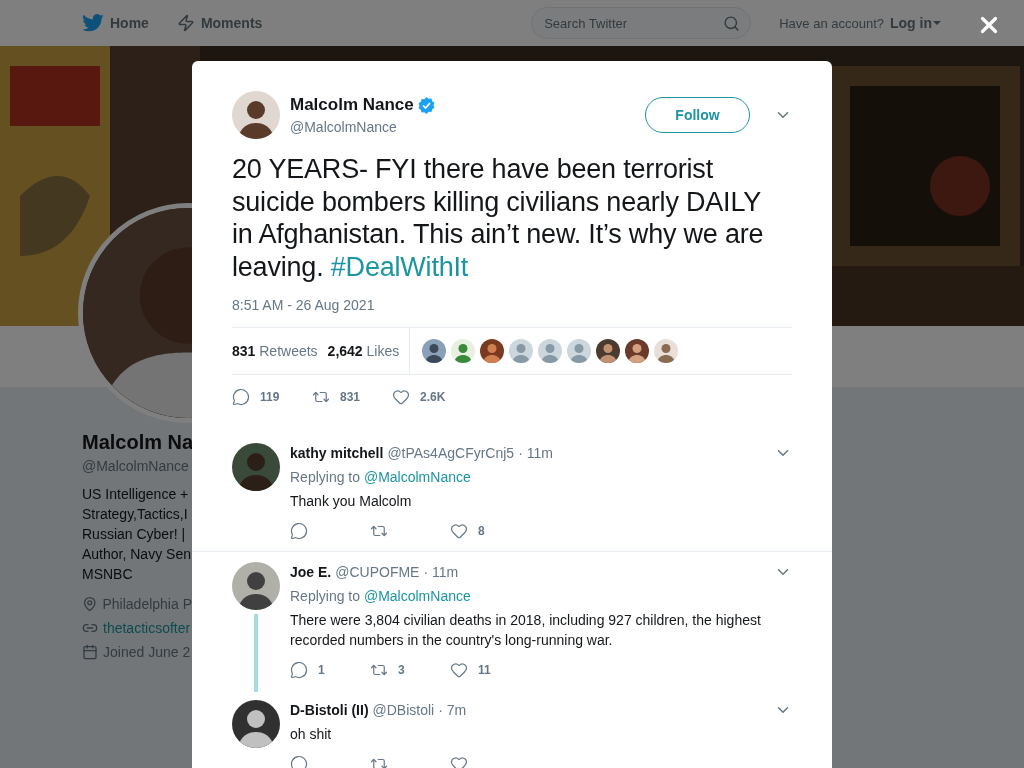 The image size is (1024, 768). I want to click on like-button: 8, so click(490, 531).